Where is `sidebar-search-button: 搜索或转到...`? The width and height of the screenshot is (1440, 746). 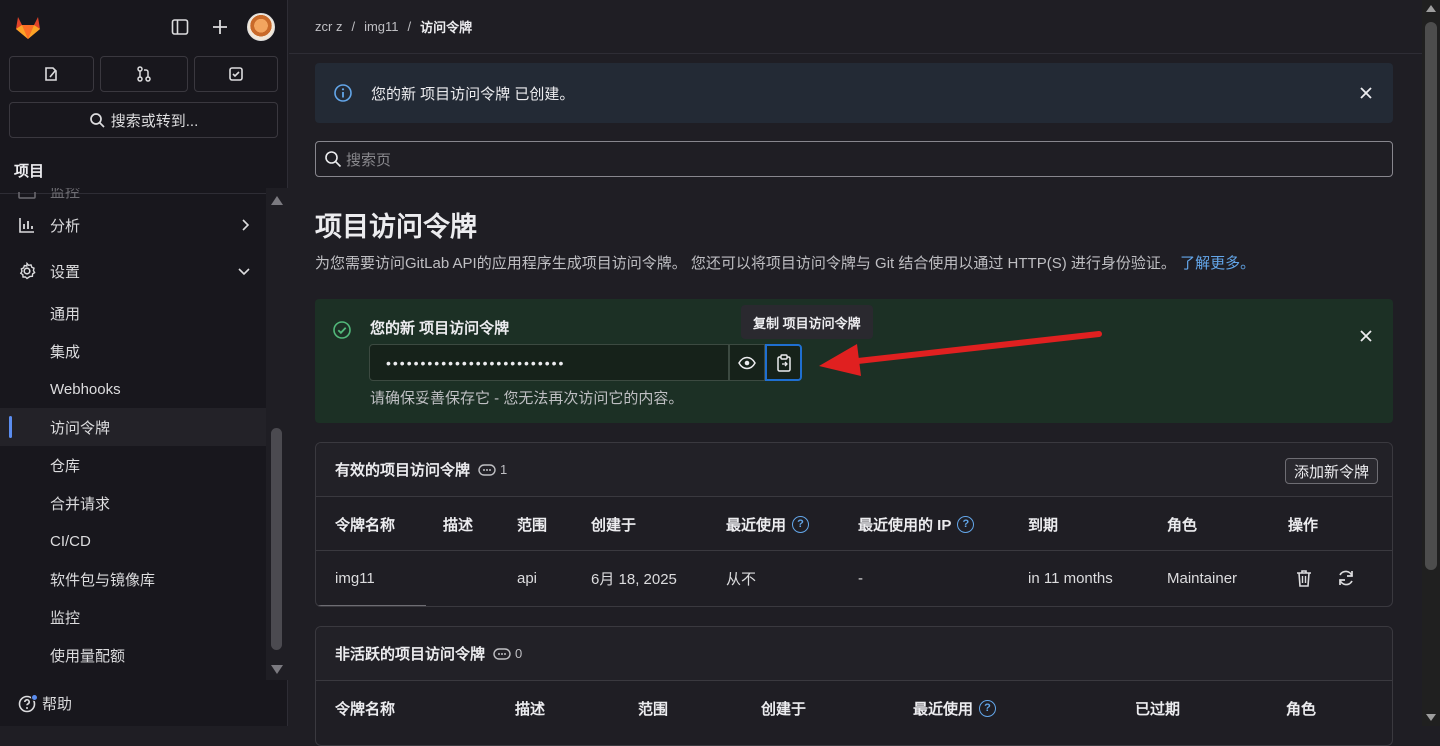 sidebar-search-button: 搜索或转到... is located at coordinates (143, 120).